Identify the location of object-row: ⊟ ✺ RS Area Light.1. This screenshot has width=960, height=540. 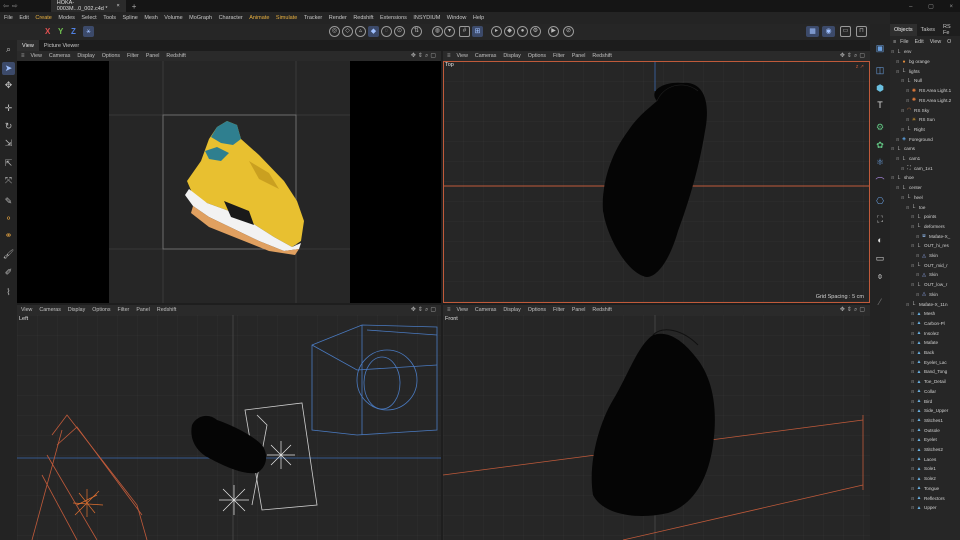
(928, 91).